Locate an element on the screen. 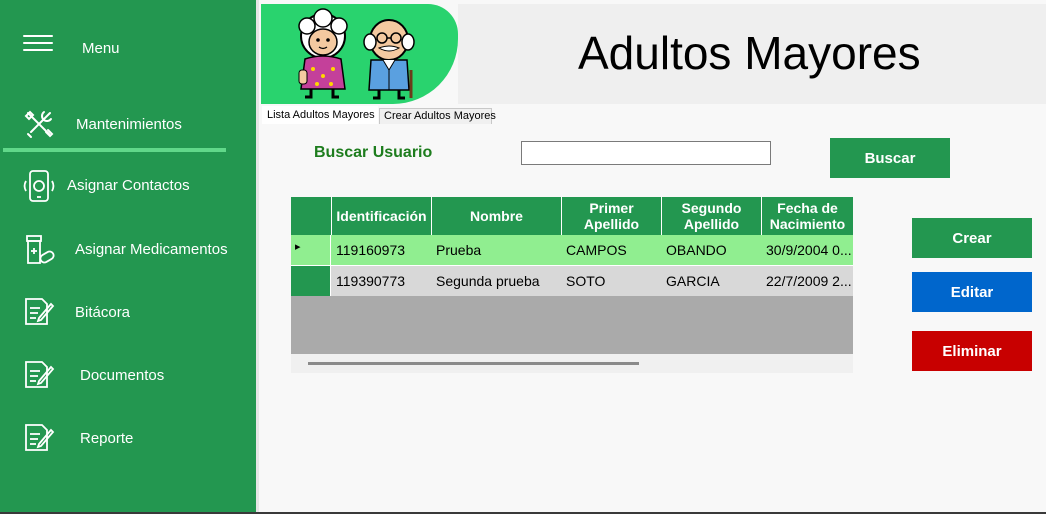  edit-button: Editar is located at coordinates (972, 292).